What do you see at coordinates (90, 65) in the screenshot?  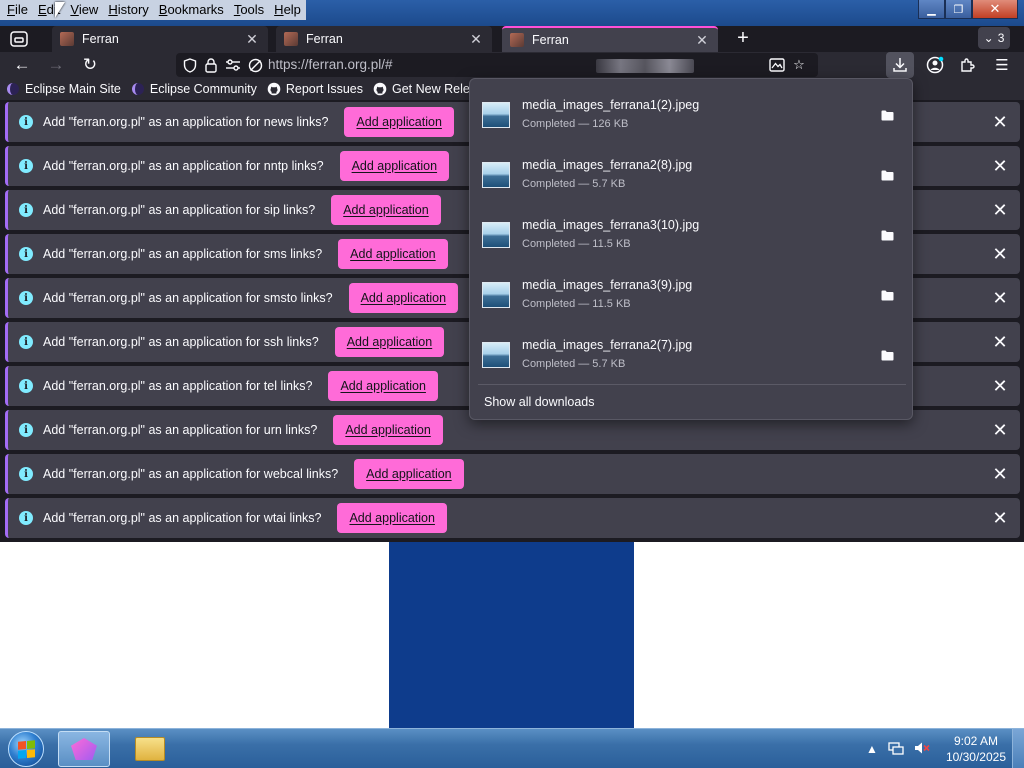 I see `reload-button: ↻` at bounding box center [90, 65].